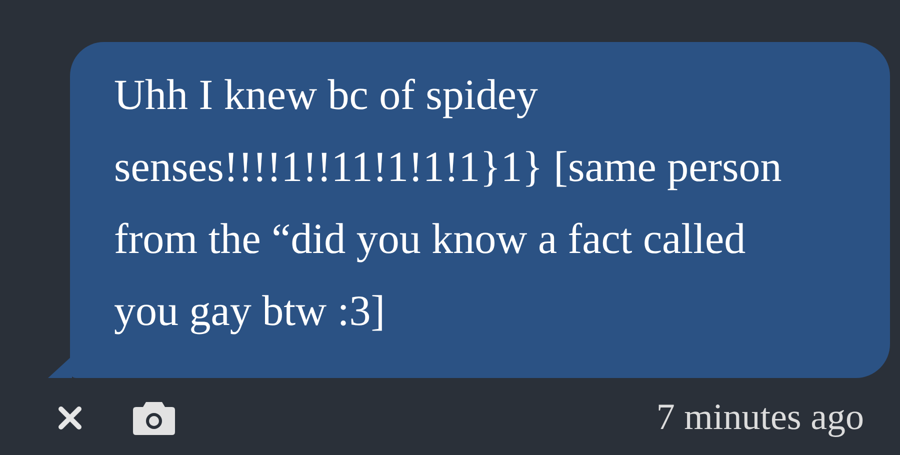 The width and height of the screenshot is (900, 455). Describe the element at coordinates (760, 418) in the screenshot. I see `timestamp: 7 minutes ago` at that location.